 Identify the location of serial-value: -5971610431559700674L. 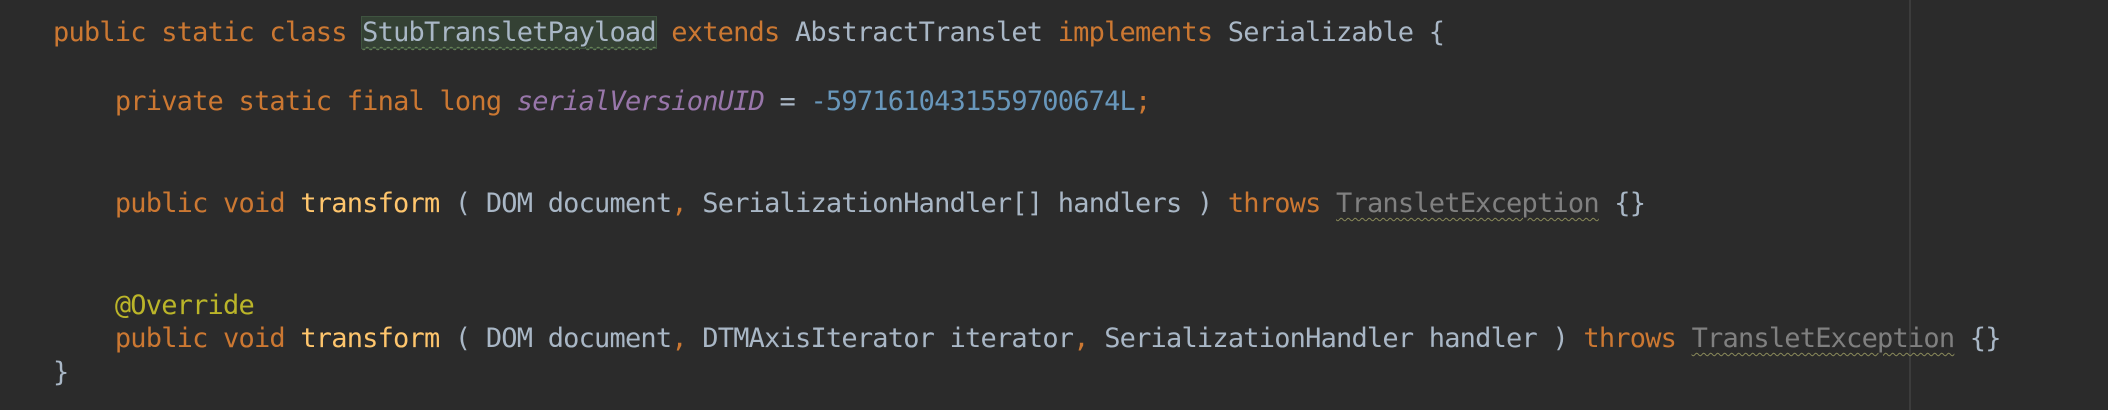
(973, 101).